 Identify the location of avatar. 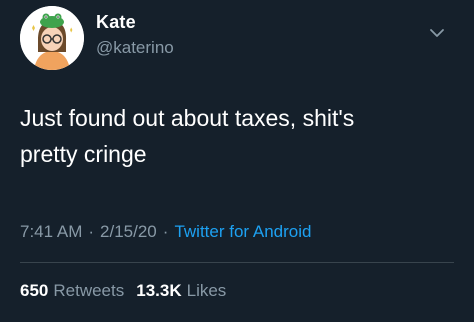
(52, 38).